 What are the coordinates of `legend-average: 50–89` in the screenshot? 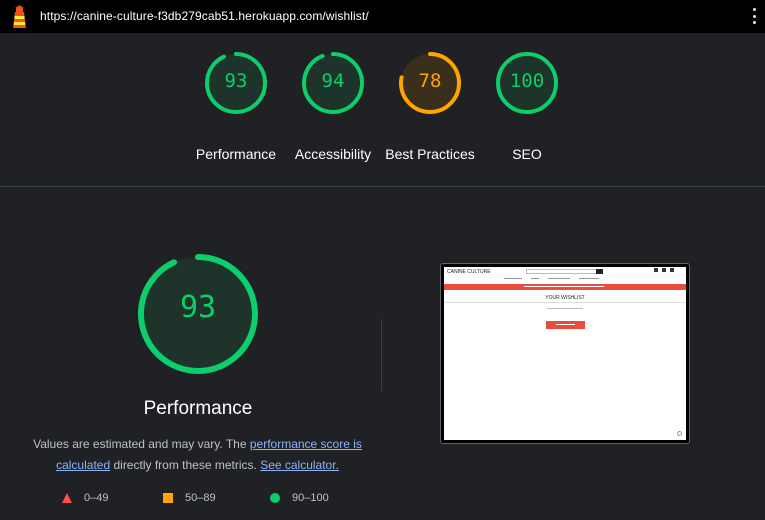 It's located at (189, 498).